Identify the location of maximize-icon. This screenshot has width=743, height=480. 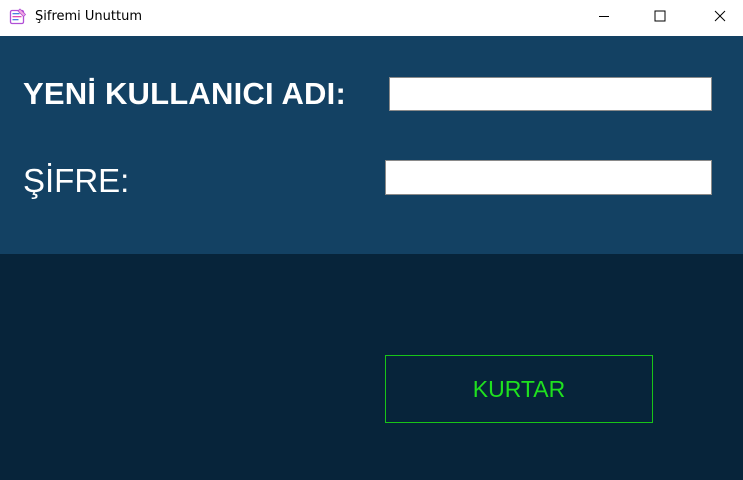
(660, 18).